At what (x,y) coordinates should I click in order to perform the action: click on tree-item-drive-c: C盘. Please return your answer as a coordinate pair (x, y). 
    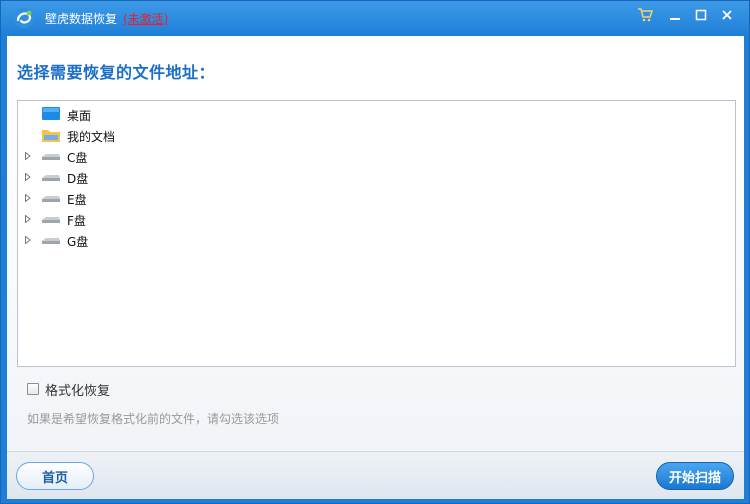
    Looking at the image, I should click on (168, 156).